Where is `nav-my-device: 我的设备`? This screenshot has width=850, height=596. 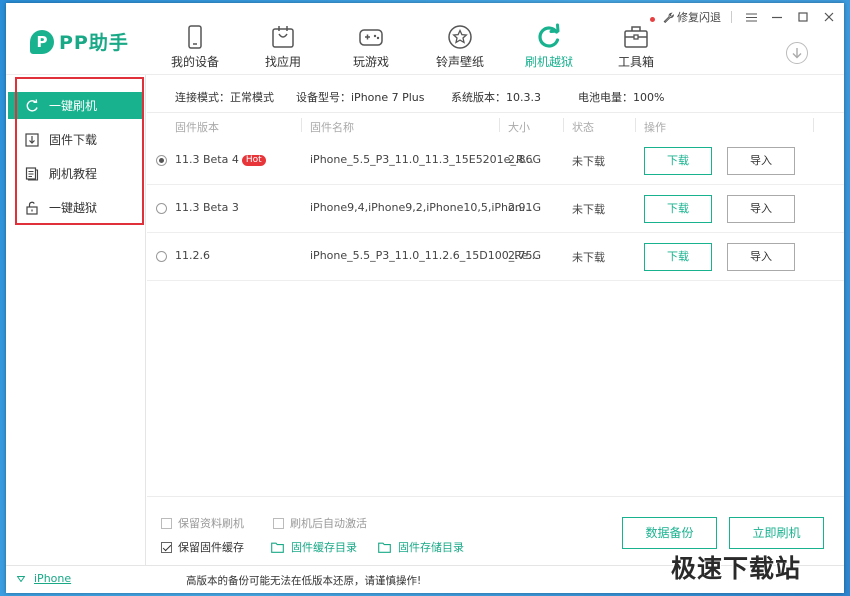 nav-my-device: 我的设备 is located at coordinates (195, 39).